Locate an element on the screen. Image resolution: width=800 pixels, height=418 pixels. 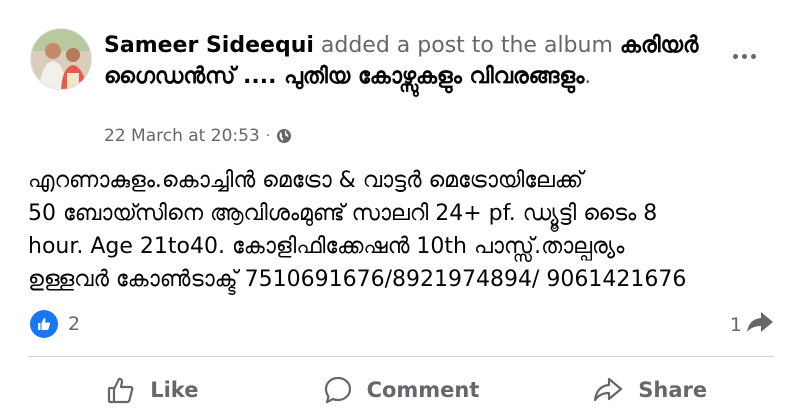
post-meta: 22 March at 20:53 · is located at coordinates (198, 136).